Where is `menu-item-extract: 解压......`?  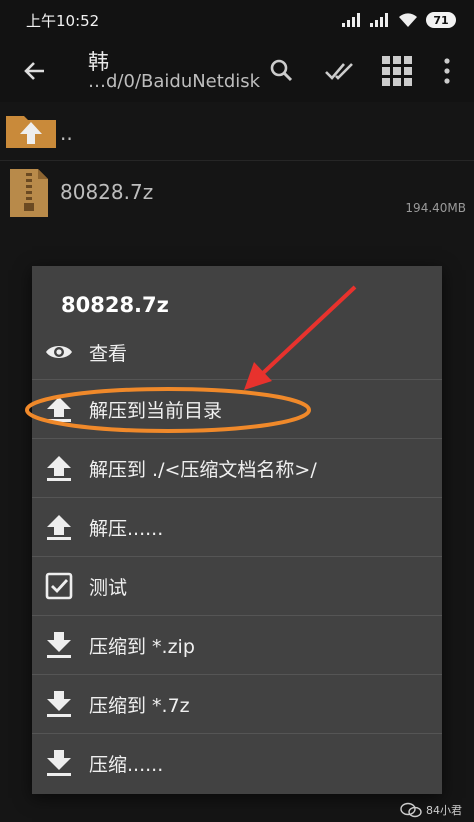 menu-item-extract: 解压...... is located at coordinates (237, 527).